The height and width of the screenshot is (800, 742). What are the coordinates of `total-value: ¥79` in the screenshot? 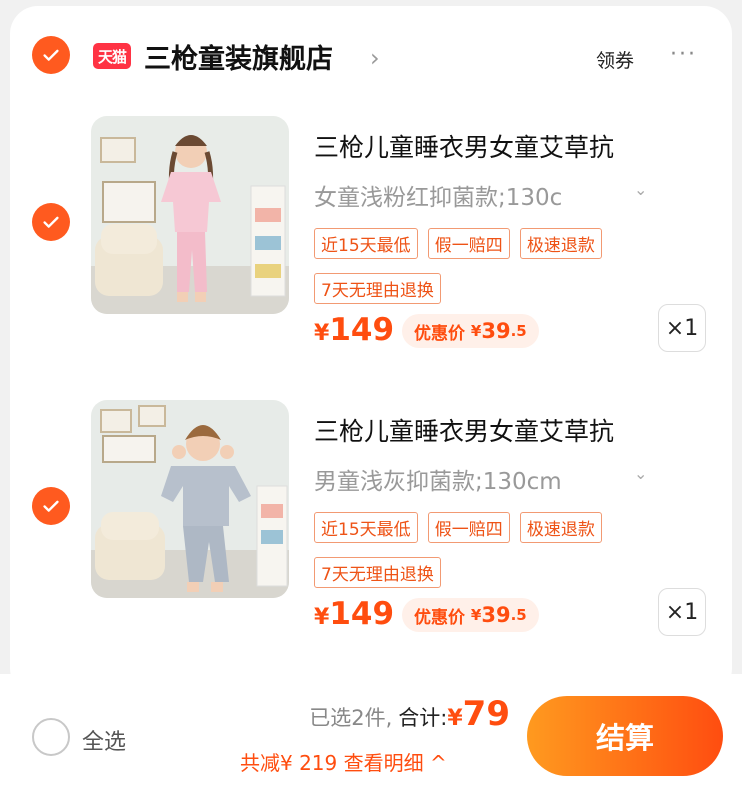 It's located at (478, 714).